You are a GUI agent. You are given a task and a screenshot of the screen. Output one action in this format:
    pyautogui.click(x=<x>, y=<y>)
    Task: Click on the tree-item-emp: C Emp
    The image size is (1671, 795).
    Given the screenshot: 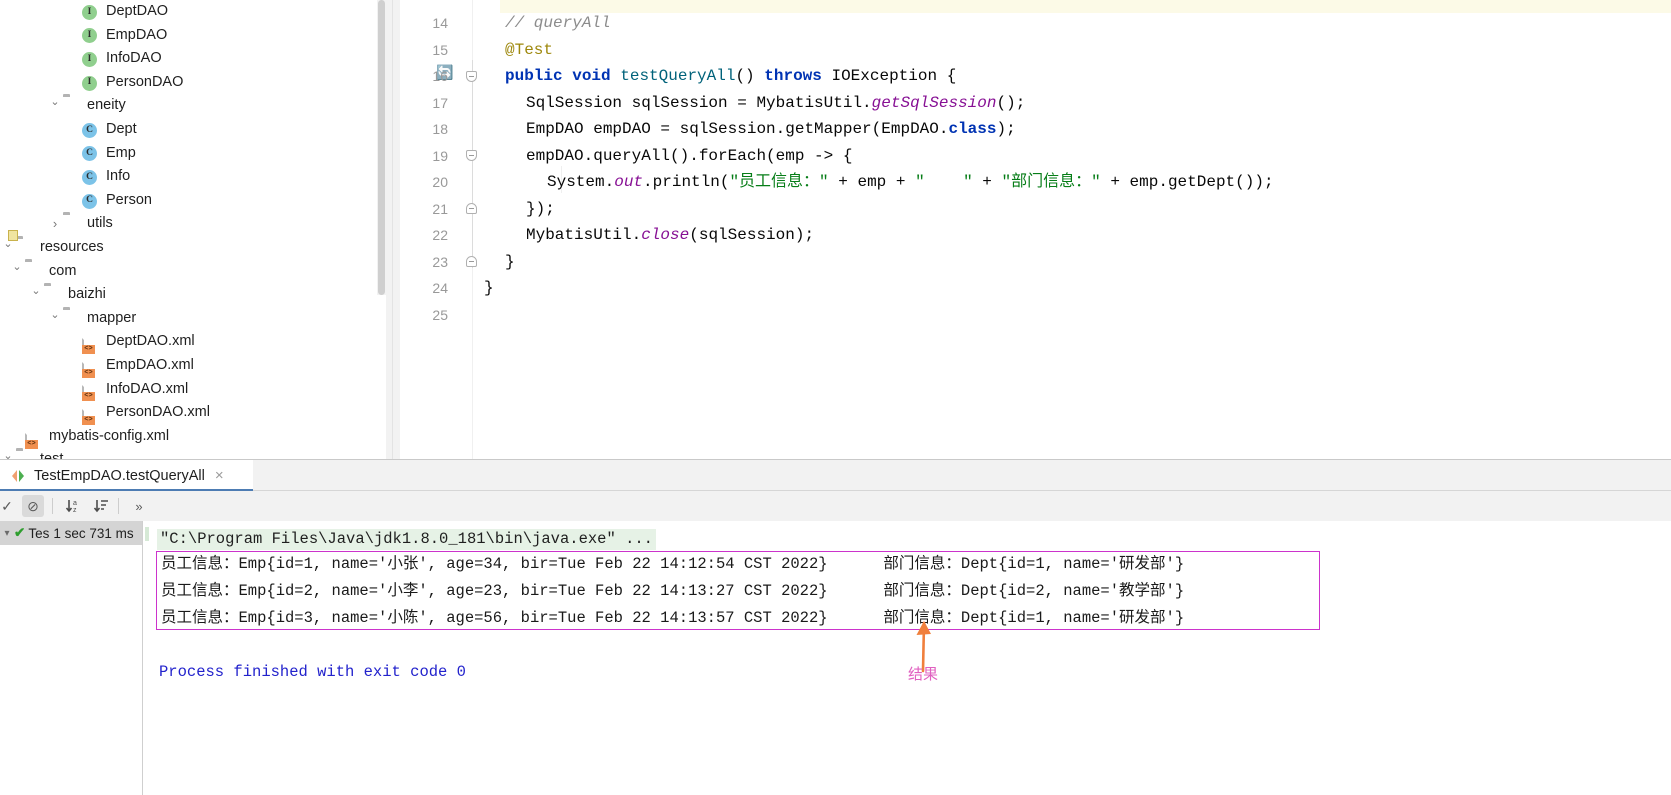 What is the action you would take?
    pyautogui.click(x=68, y=154)
    